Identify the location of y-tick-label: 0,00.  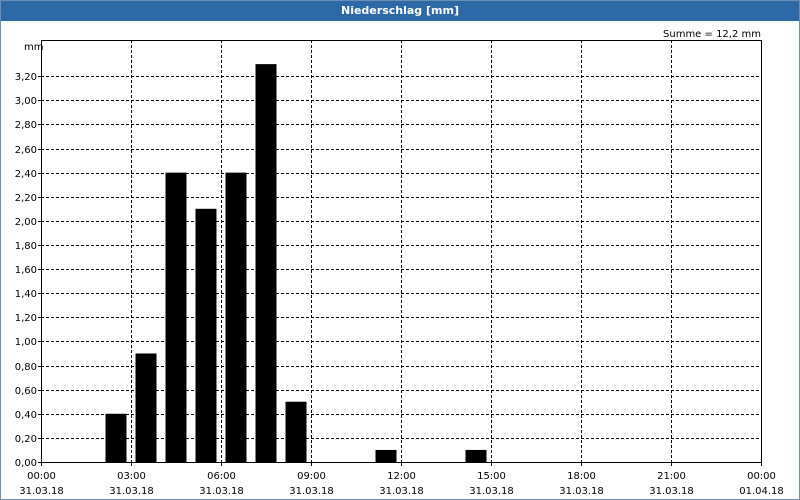
(26, 463).